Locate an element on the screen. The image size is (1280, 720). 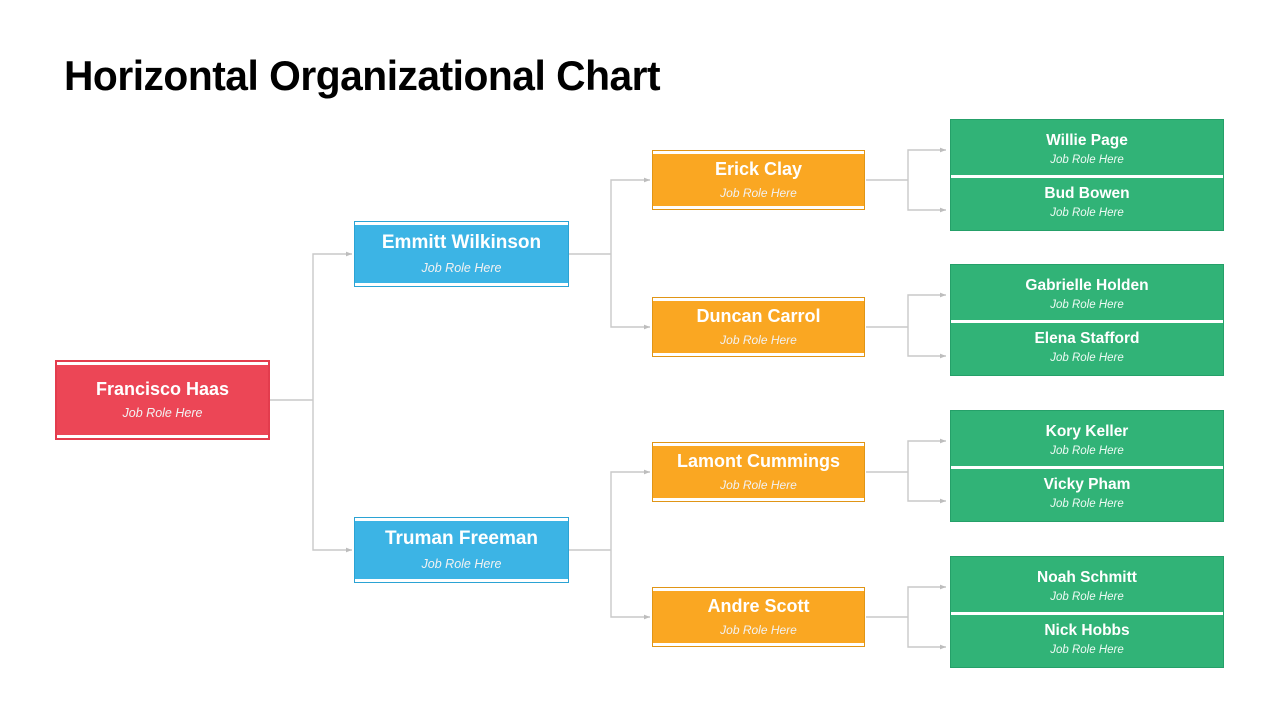
connector-duncan-to-gabrielle is located at coordinates (927, 309).